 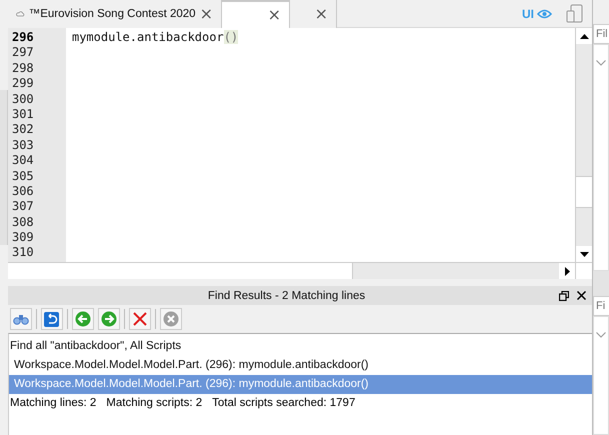 I want to click on line-number: 307, so click(x=22, y=207).